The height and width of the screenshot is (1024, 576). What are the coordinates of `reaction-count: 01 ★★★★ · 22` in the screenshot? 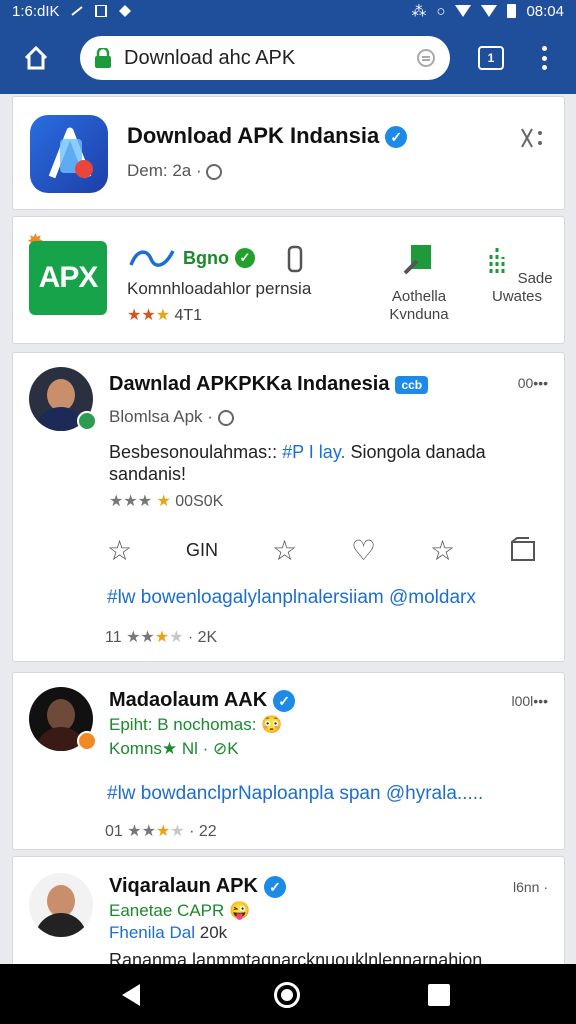 It's located at (161, 831).